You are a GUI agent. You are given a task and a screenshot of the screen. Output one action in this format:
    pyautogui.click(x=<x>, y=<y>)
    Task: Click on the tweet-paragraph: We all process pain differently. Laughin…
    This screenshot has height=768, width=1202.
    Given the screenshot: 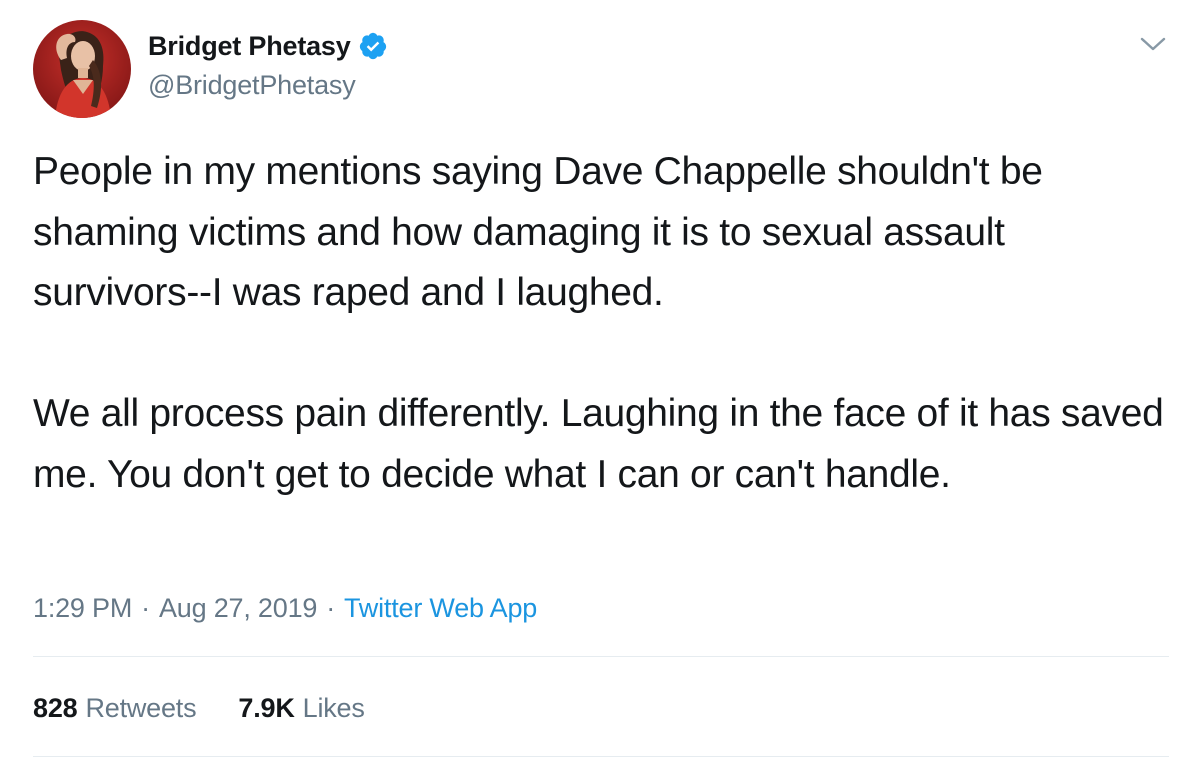 What is the action you would take?
    pyautogui.click(x=598, y=444)
    